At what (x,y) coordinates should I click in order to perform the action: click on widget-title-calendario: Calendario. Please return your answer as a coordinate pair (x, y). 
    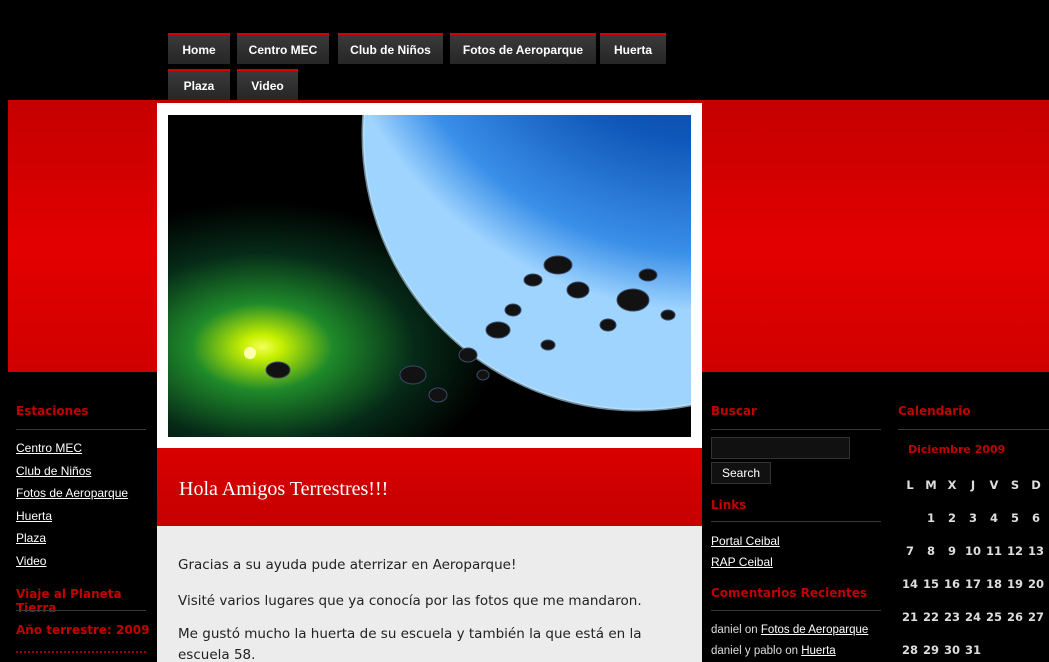
    Looking at the image, I should click on (934, 411).